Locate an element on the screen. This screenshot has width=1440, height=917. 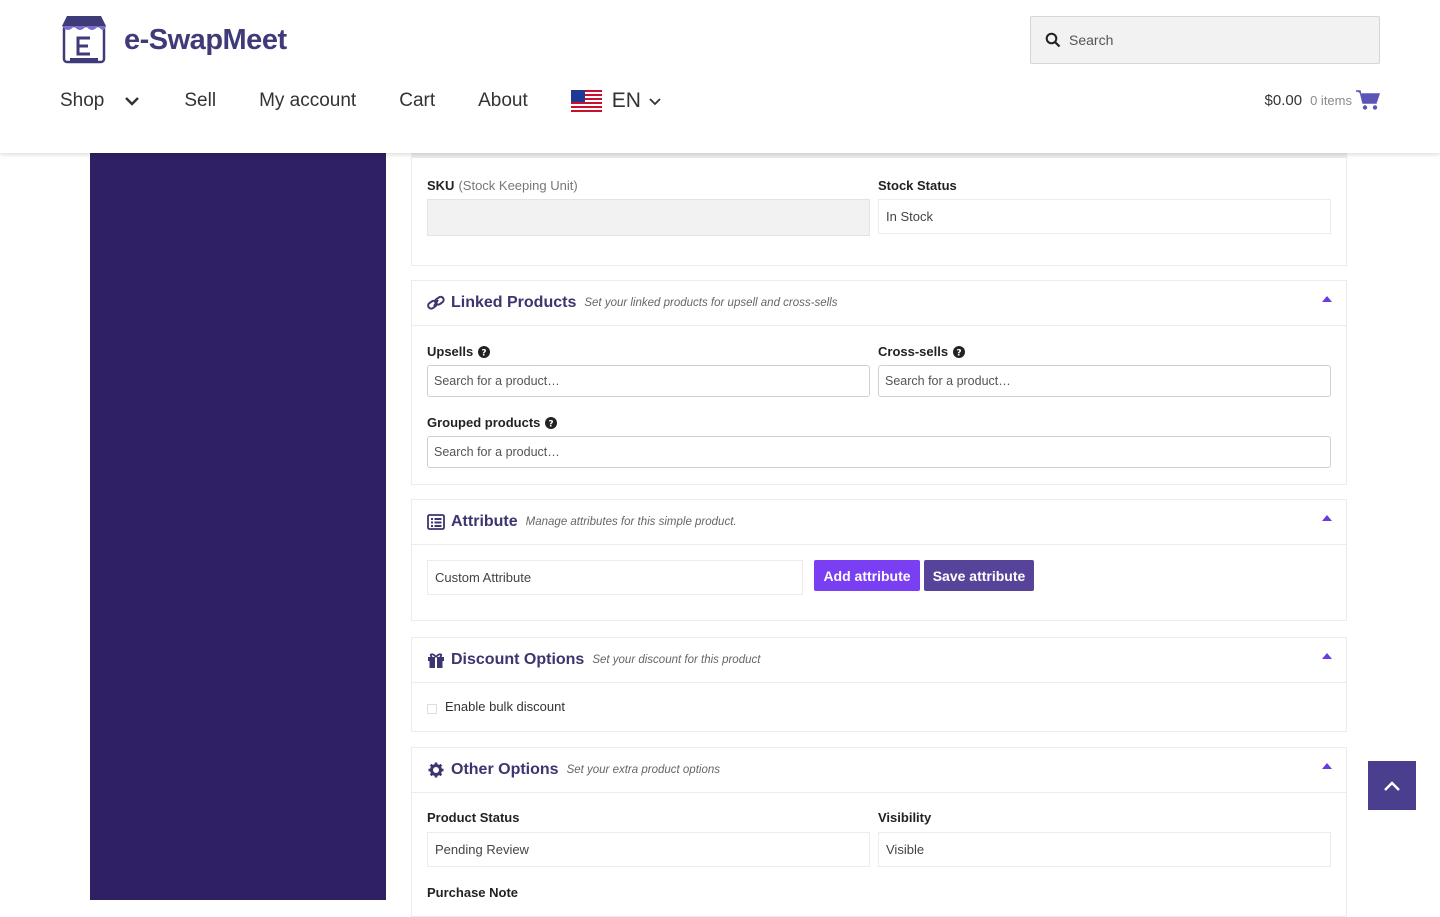
attribute-title: Attribute is located at coordinates (484, 521).